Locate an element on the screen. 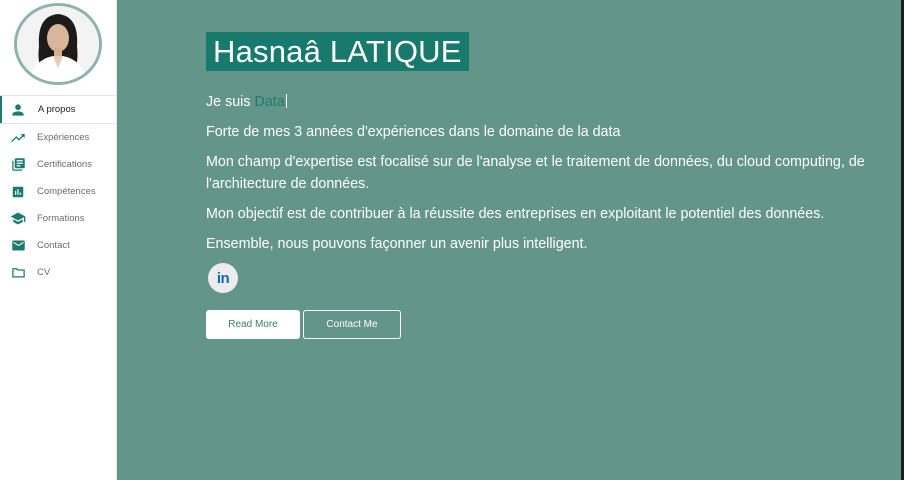  graduation-cap-icon is located at coordinates (18, 219).